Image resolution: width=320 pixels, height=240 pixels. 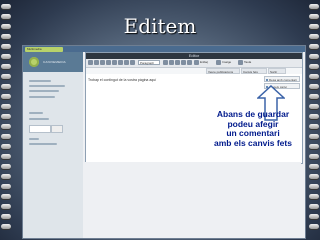 I want to click on table-label: Taula, so click(x=247, y=62).